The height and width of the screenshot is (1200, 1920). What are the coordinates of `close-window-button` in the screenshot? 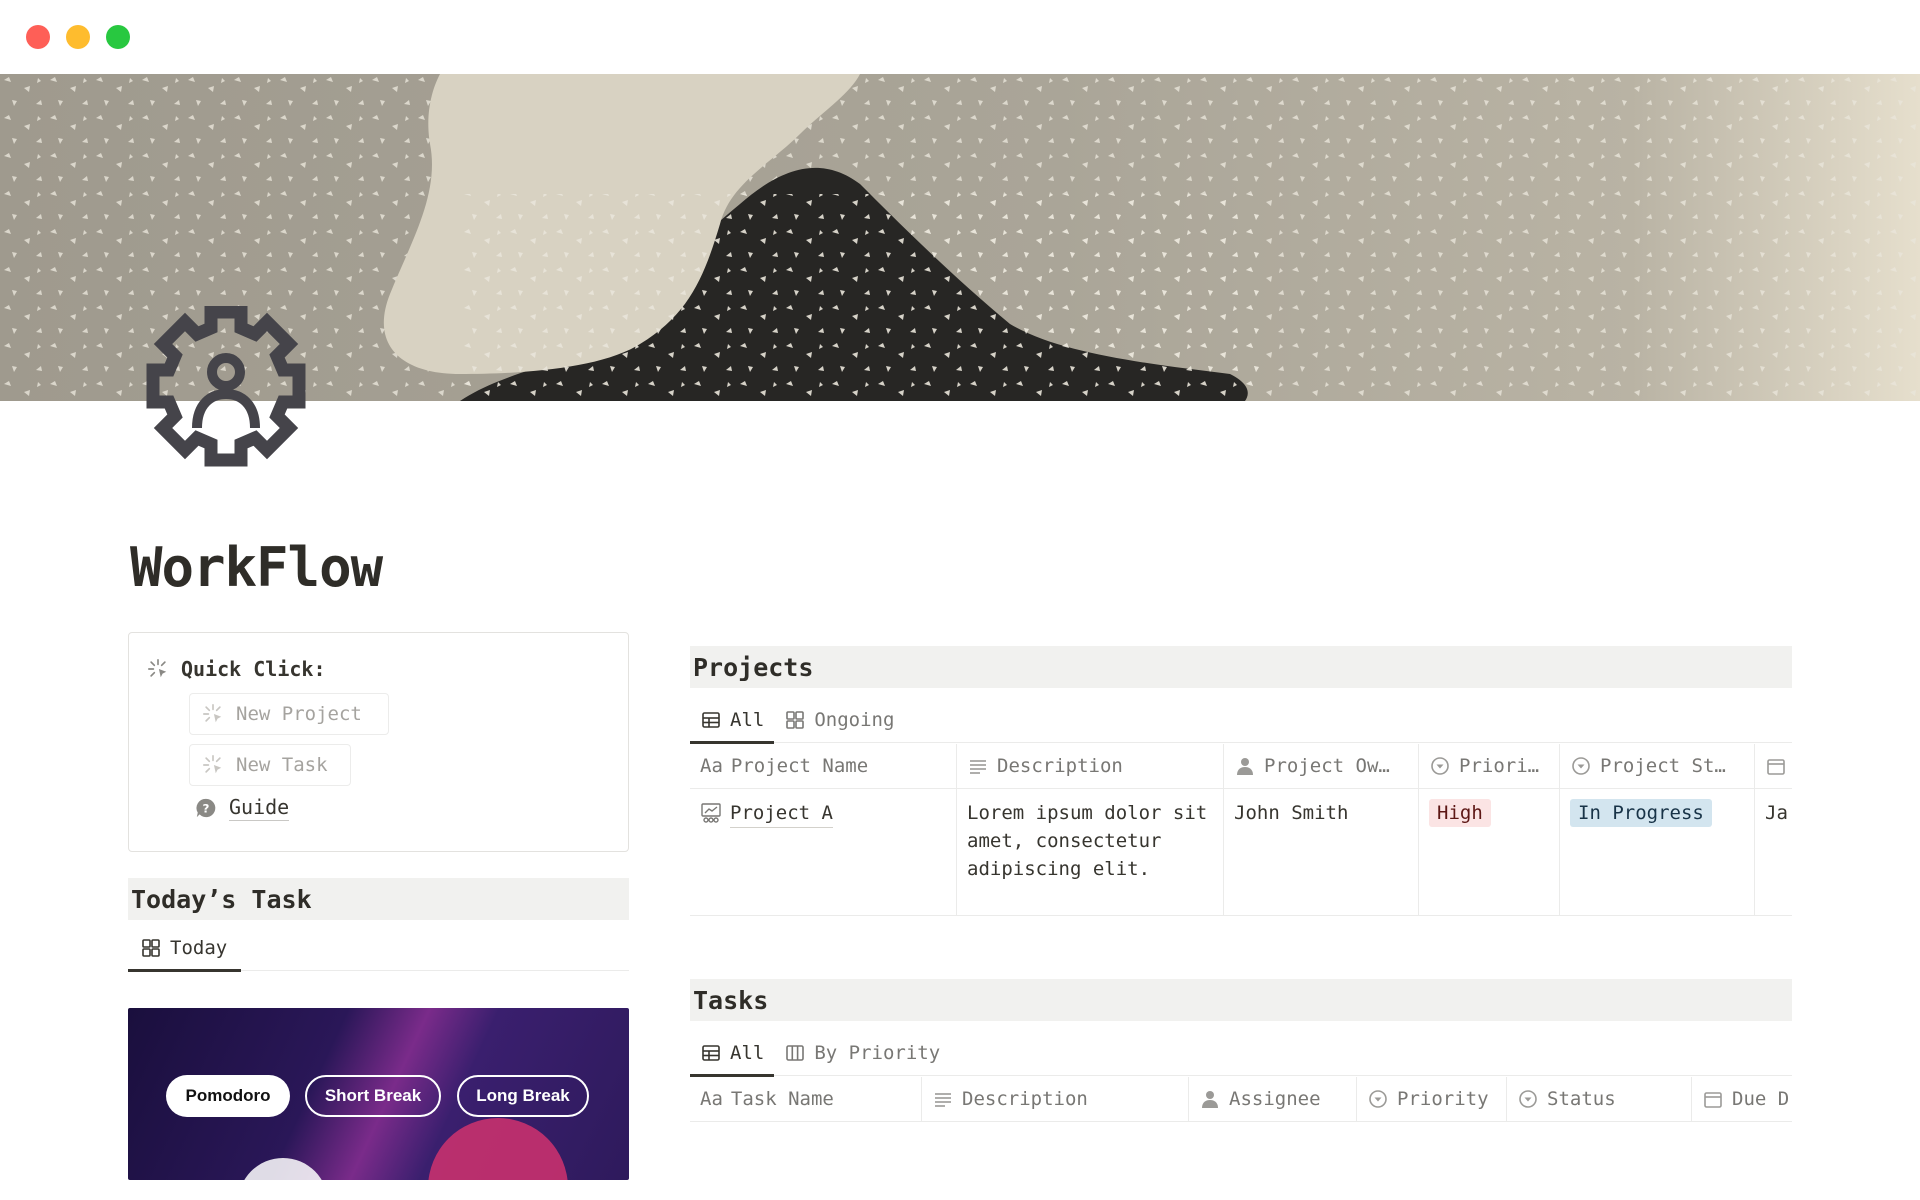 It's located at (38, 37).